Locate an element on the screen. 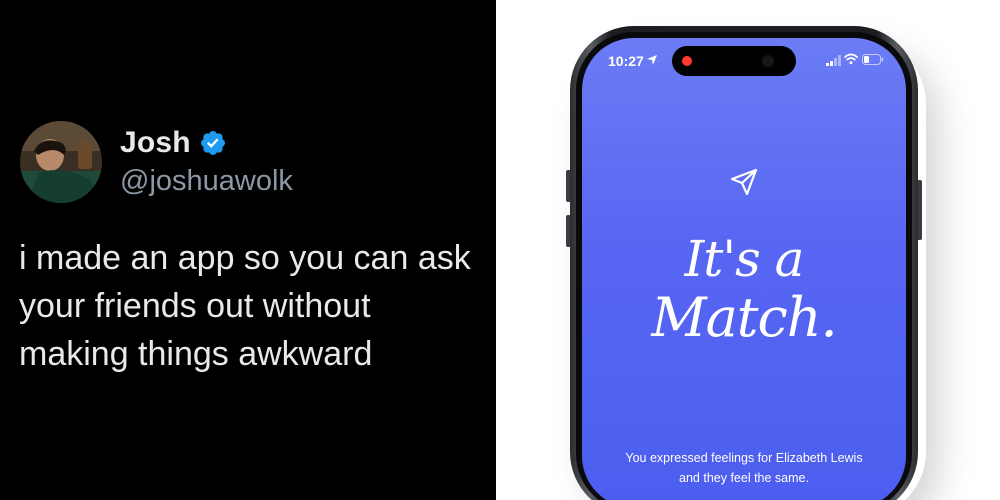 This screenshot has width=1000, height=500. camera-icon is located at coordinates (768, 61).